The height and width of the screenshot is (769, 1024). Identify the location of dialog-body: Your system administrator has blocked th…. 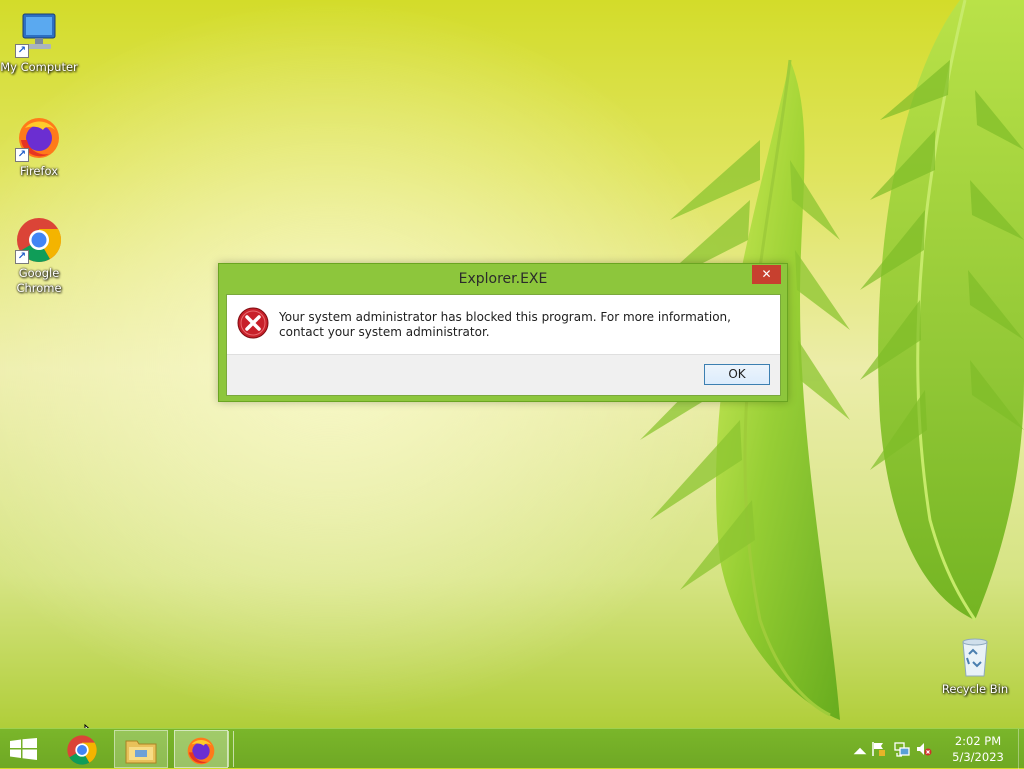
(503, 345).